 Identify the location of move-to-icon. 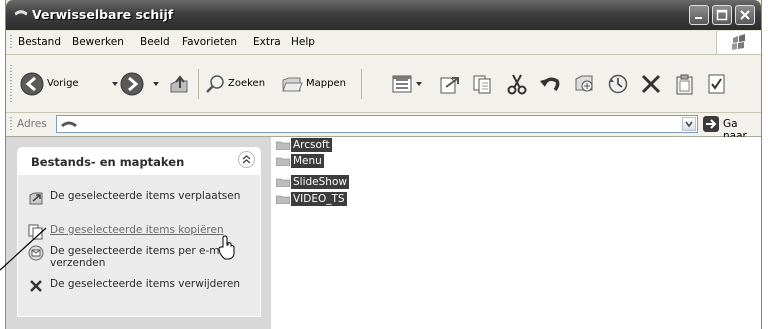
(449, 85).